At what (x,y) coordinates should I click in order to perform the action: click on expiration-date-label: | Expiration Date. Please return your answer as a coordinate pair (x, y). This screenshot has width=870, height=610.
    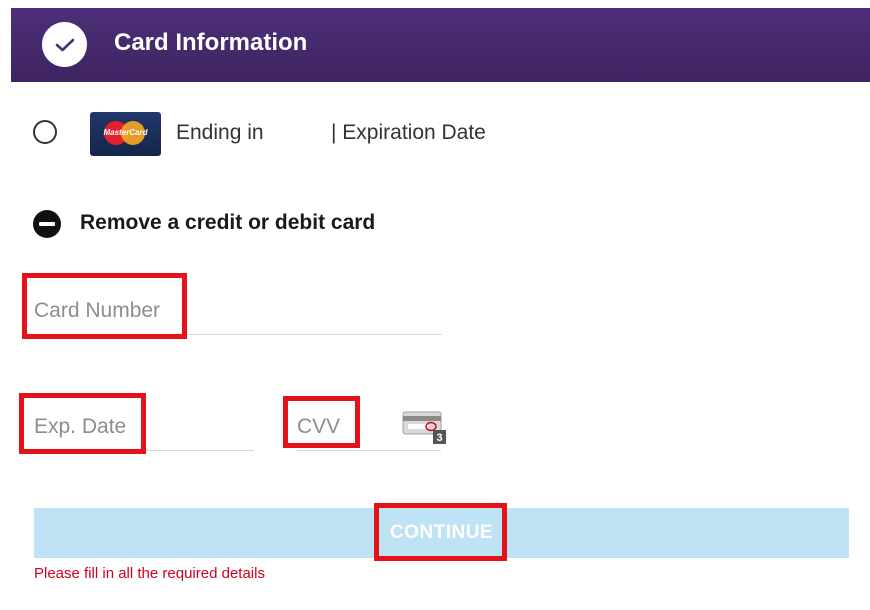
    Looking at the image, I should click on (408, 132).